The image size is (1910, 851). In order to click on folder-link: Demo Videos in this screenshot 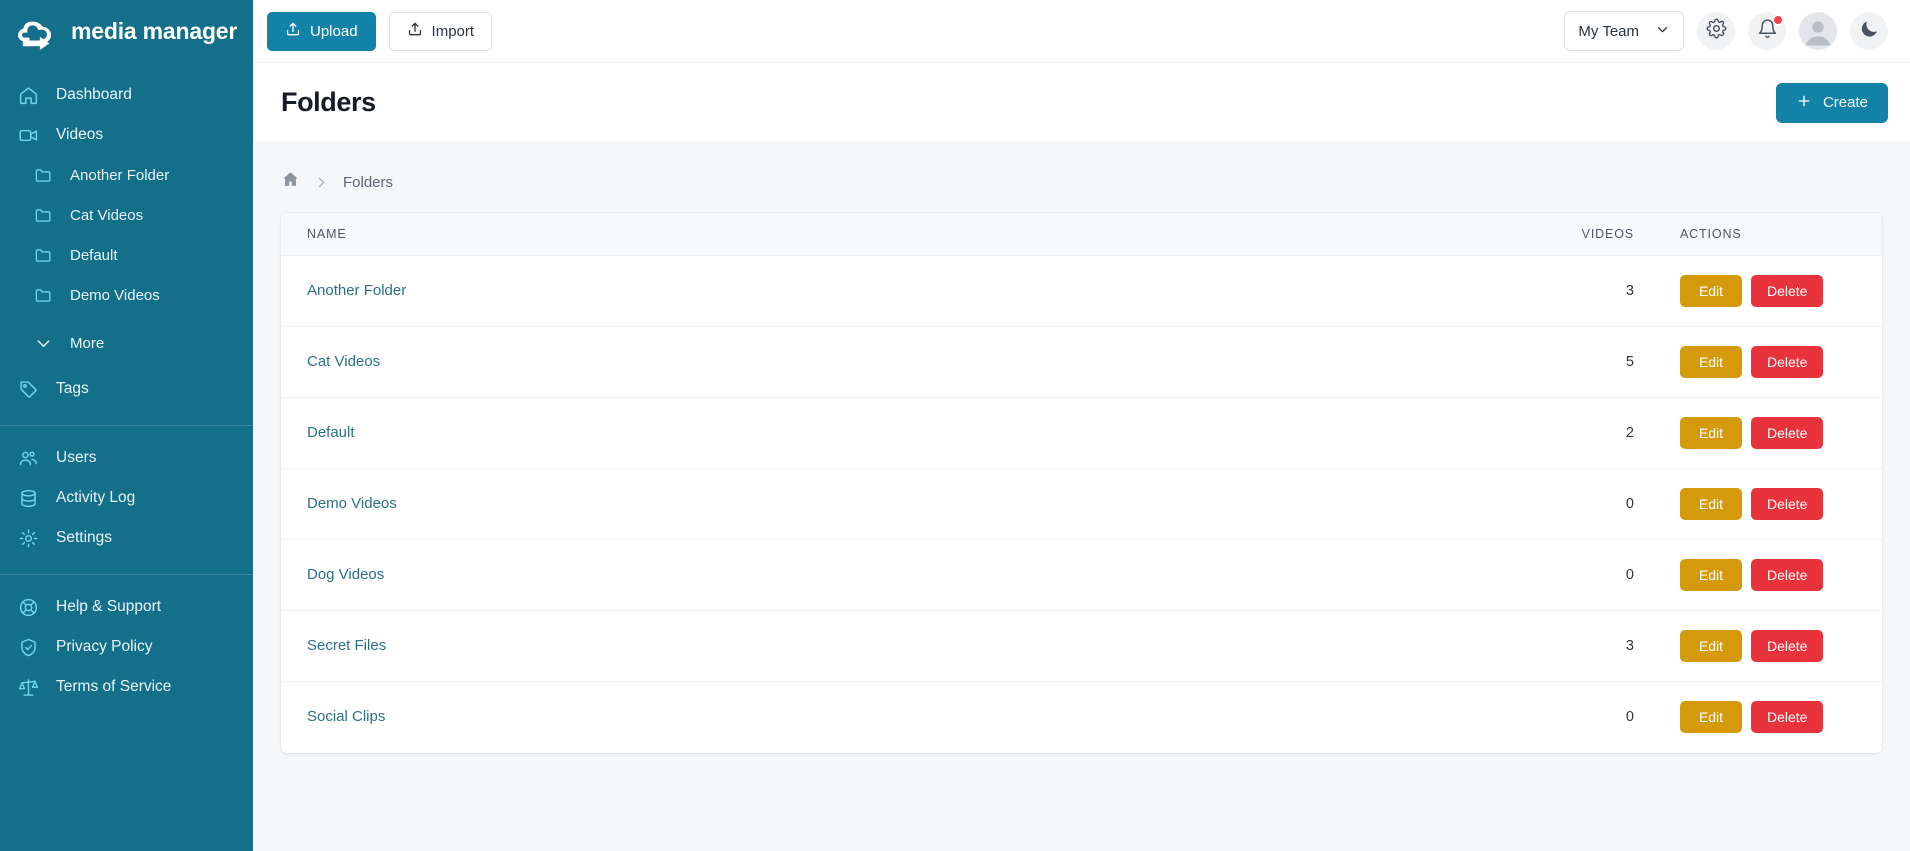, I will do `click(339, 503)`.